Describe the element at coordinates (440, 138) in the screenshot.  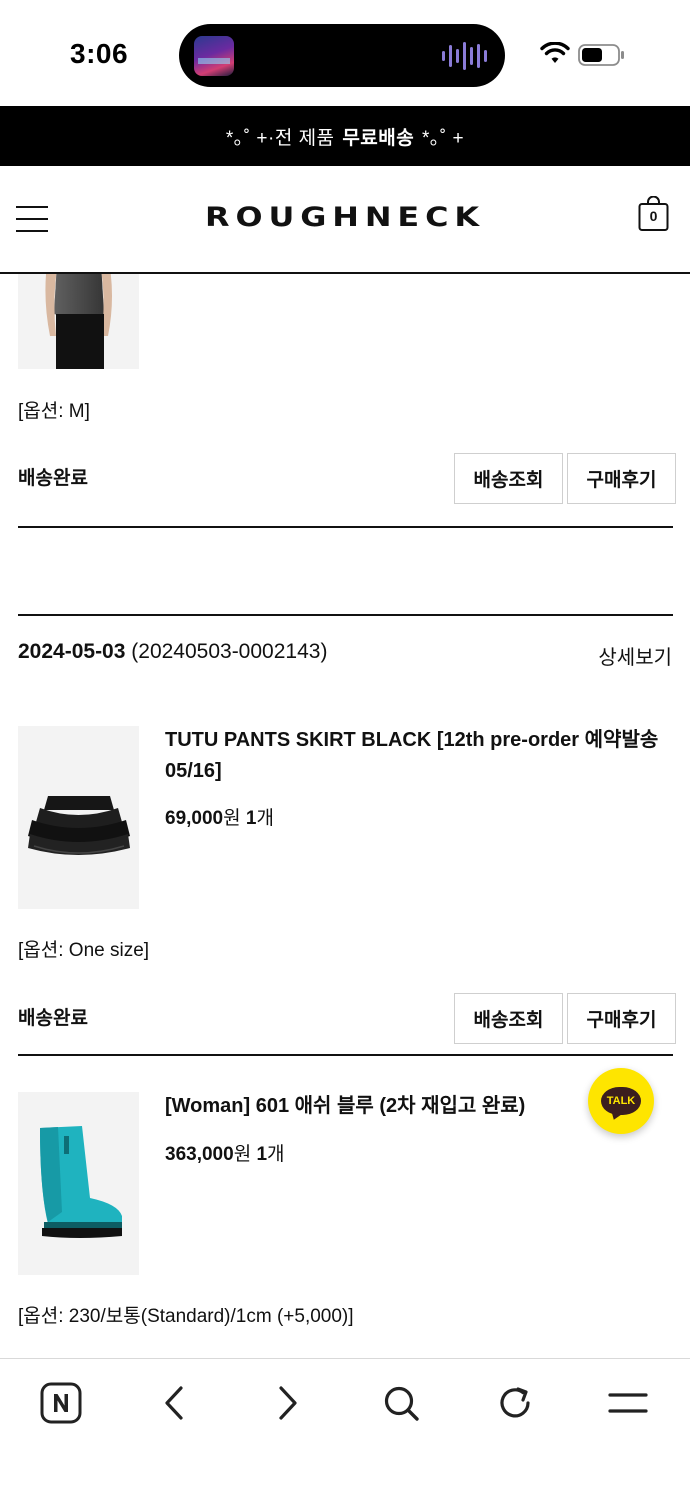
I see `promo-suffix: *｡˚ +` at that location.